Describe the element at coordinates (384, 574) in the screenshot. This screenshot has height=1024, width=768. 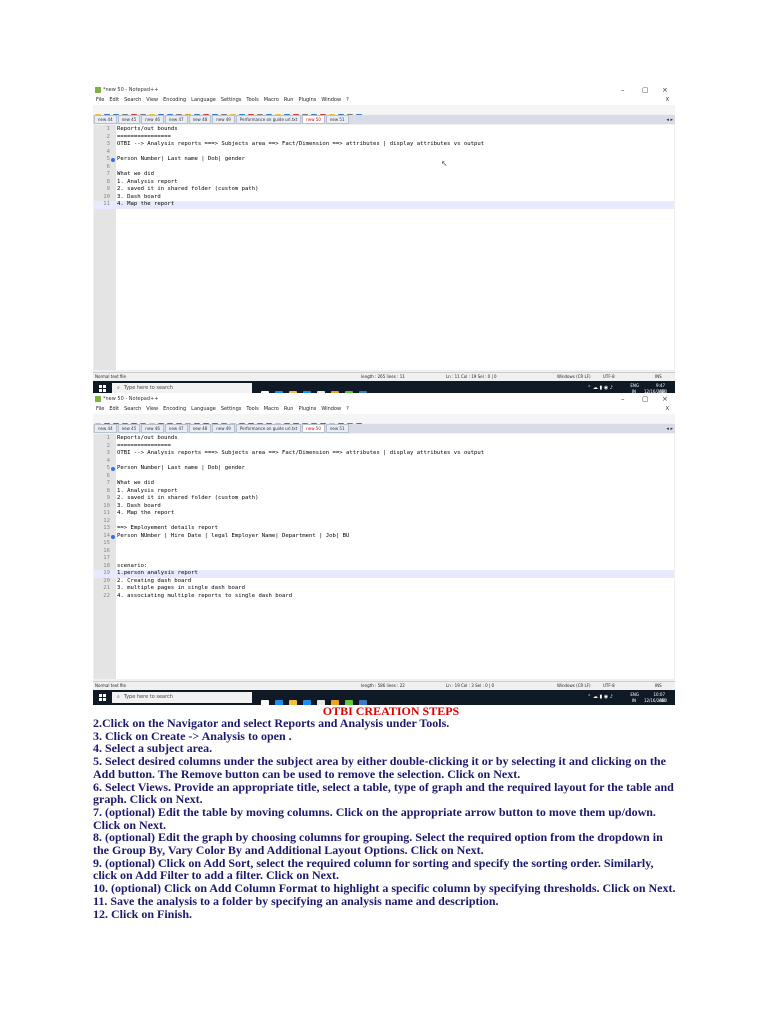
I see `editor-line: 19 1.person analysis report` at that location.